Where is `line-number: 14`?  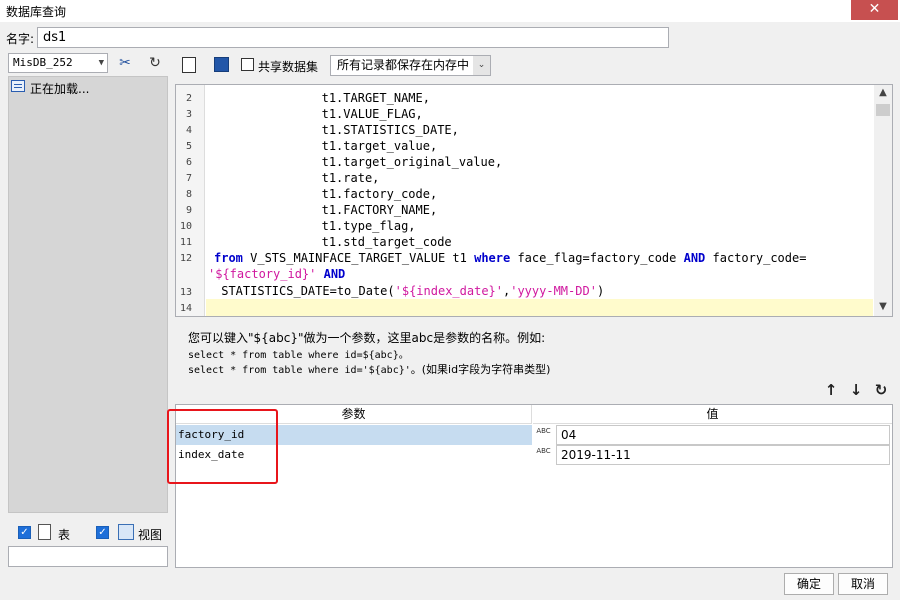
line-number: 14 is located at coordinates (185, 308).